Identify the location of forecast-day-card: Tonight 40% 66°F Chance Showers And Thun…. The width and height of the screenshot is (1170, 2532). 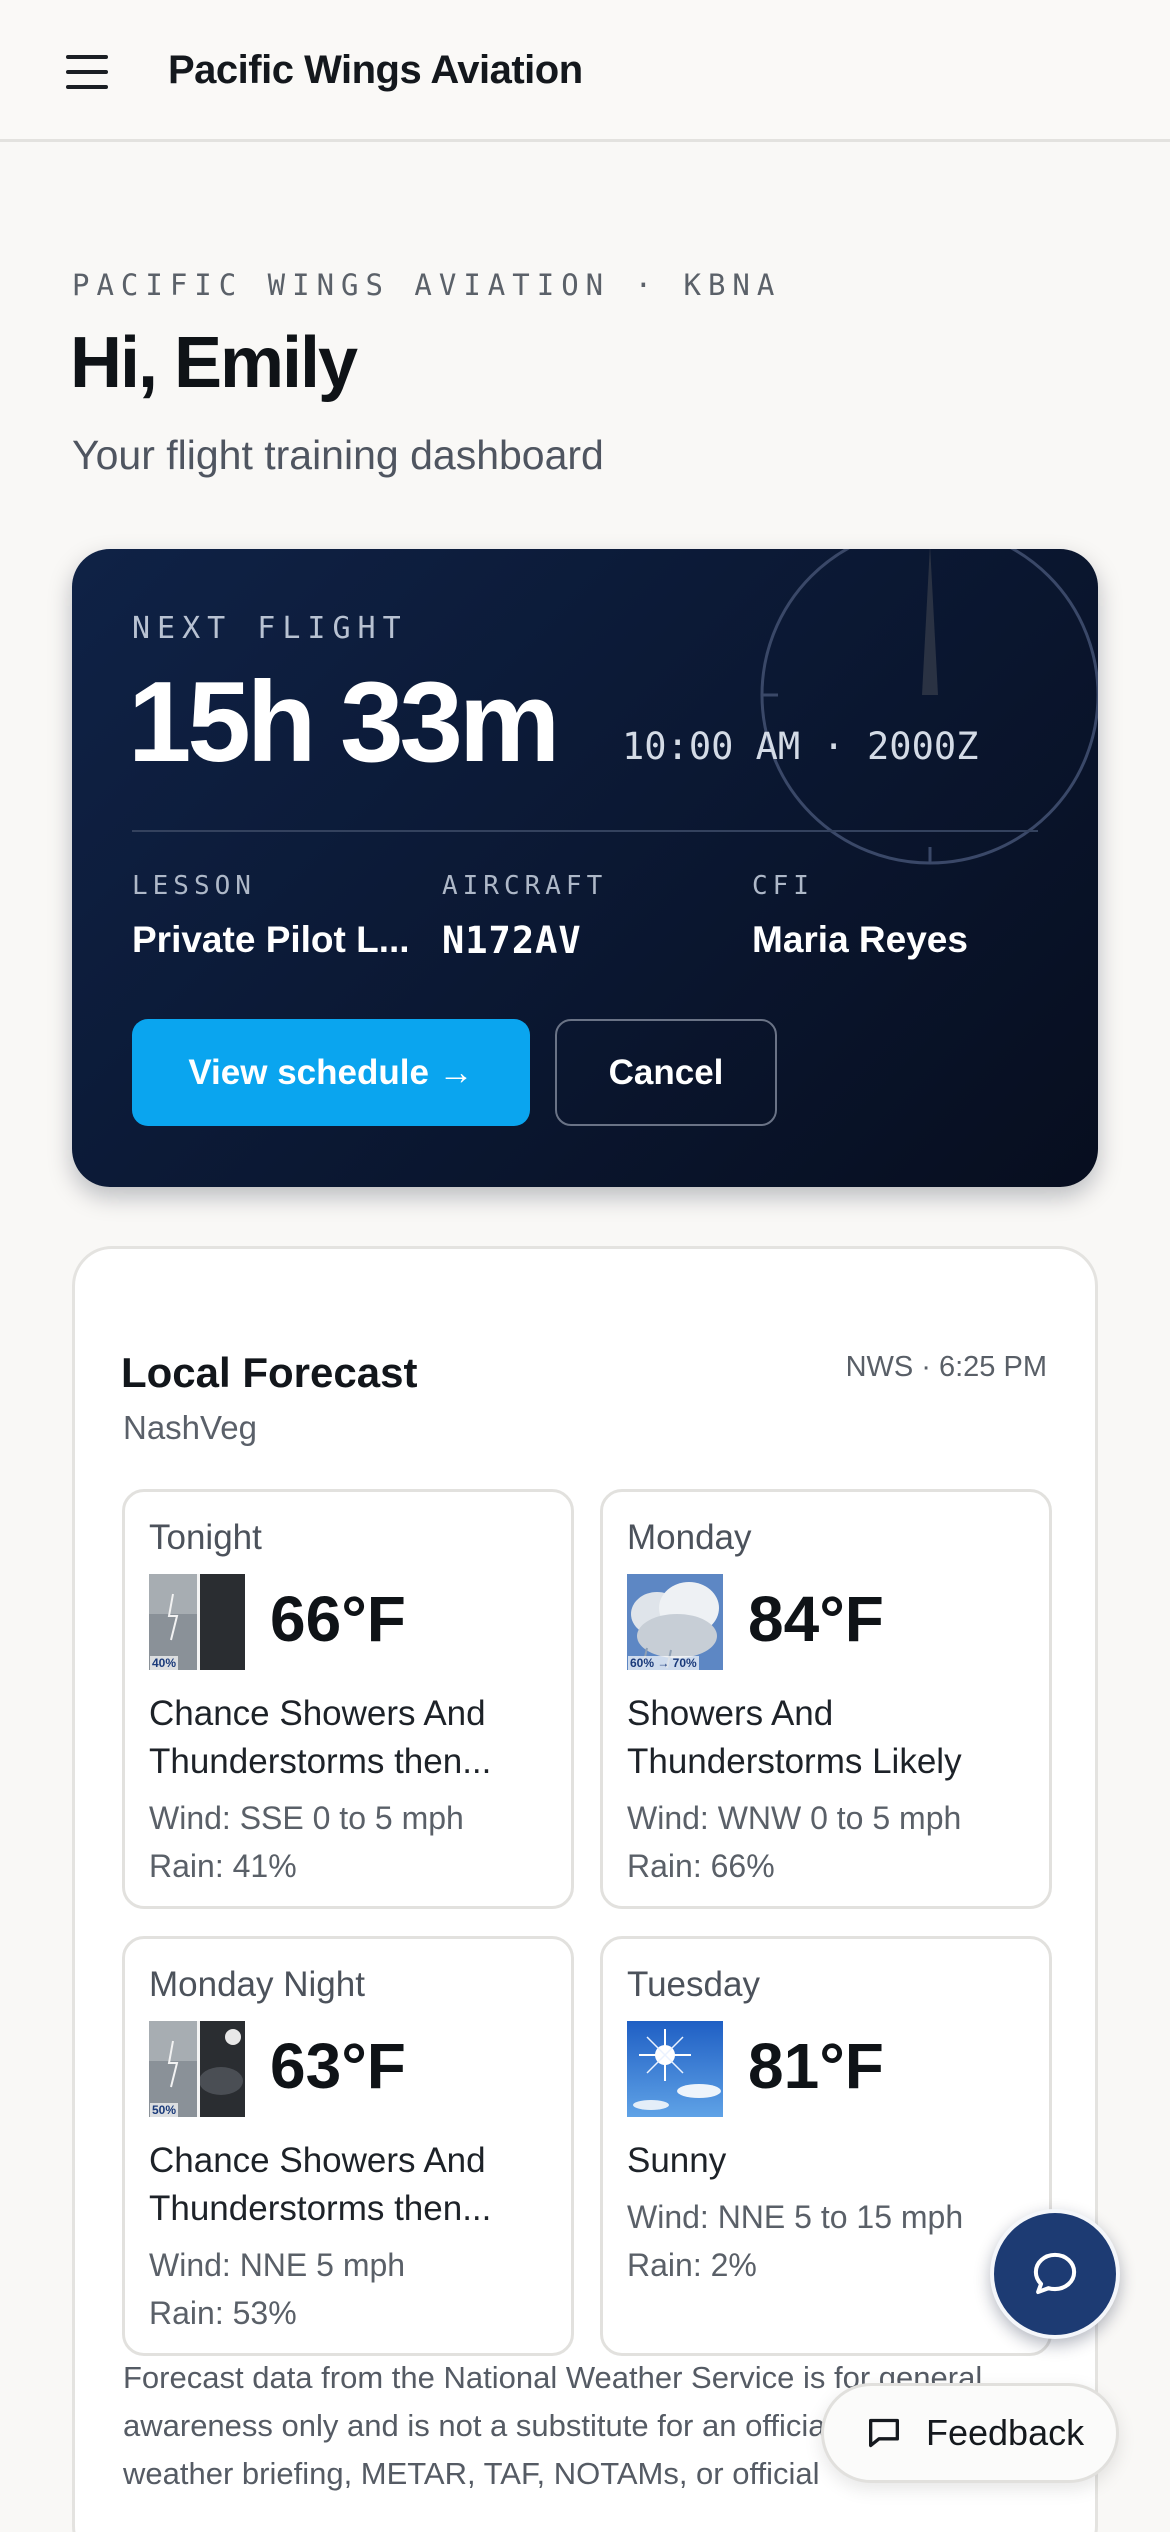
(348, 1699).